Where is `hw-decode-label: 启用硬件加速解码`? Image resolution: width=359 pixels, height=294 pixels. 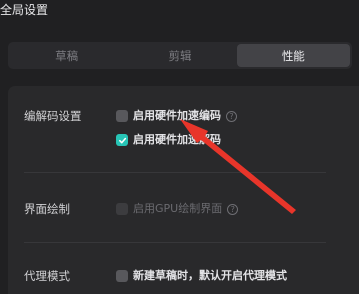 hw-decode-label: 启用硬件加速解码 is located at coordinates (177, 139).